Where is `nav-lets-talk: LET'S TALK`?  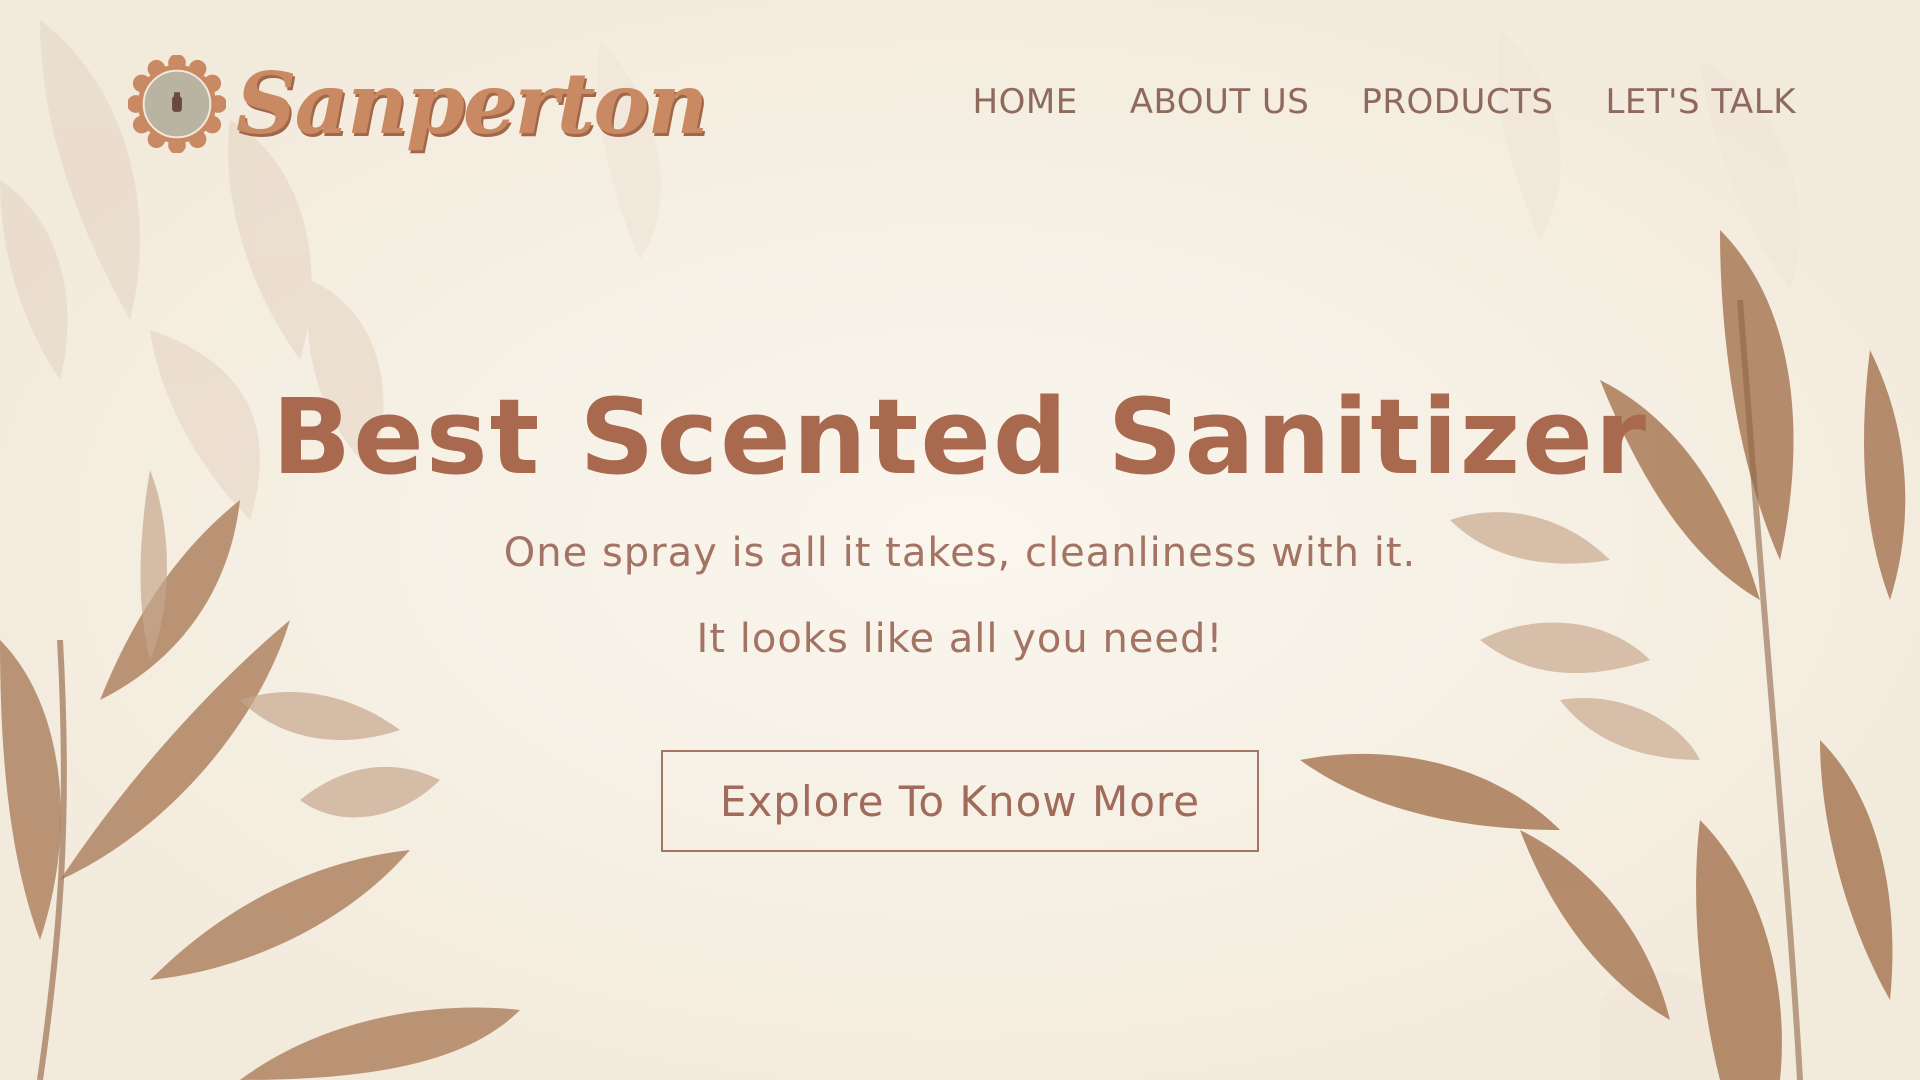 nav-lets-talk: LET'S TALK is located at coordinates (1700, 102).